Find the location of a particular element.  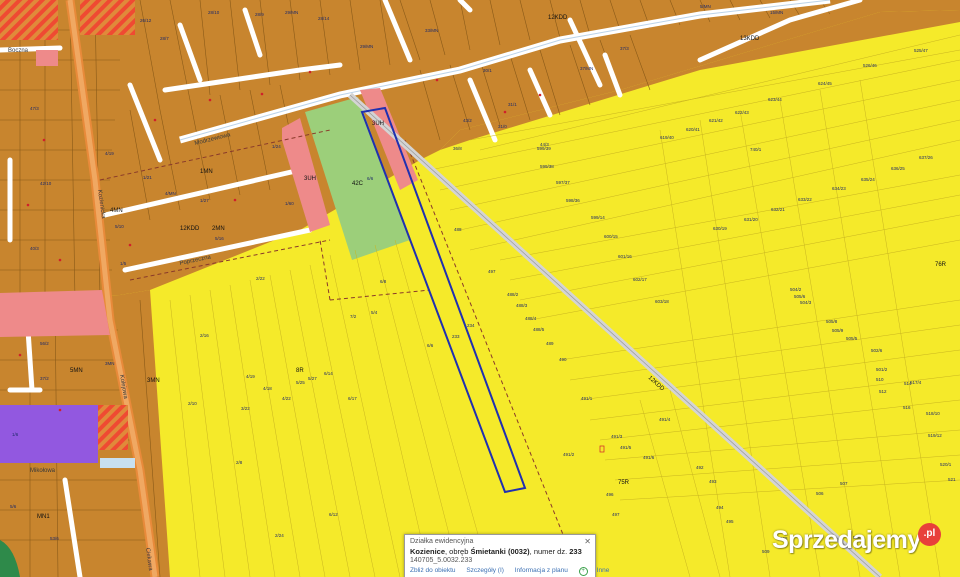

svg-text: 6/14 is located at coordinates (328, 373).